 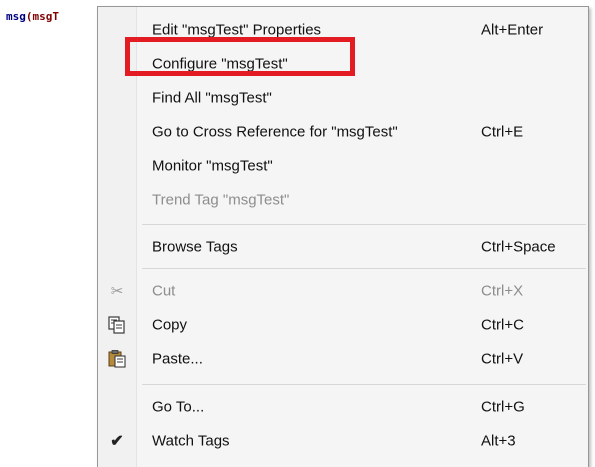 What do you see at coordinates (503, 407) in the screenshot?
I see `menu-item-shortcut: Ctrl+G` at bounding box center [503, 407].